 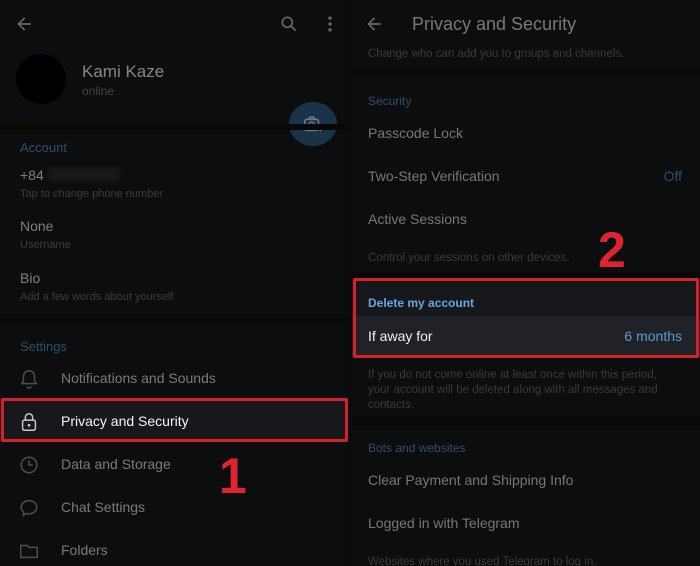 I want to click on profile-status: online, so click(x=98, y=91).